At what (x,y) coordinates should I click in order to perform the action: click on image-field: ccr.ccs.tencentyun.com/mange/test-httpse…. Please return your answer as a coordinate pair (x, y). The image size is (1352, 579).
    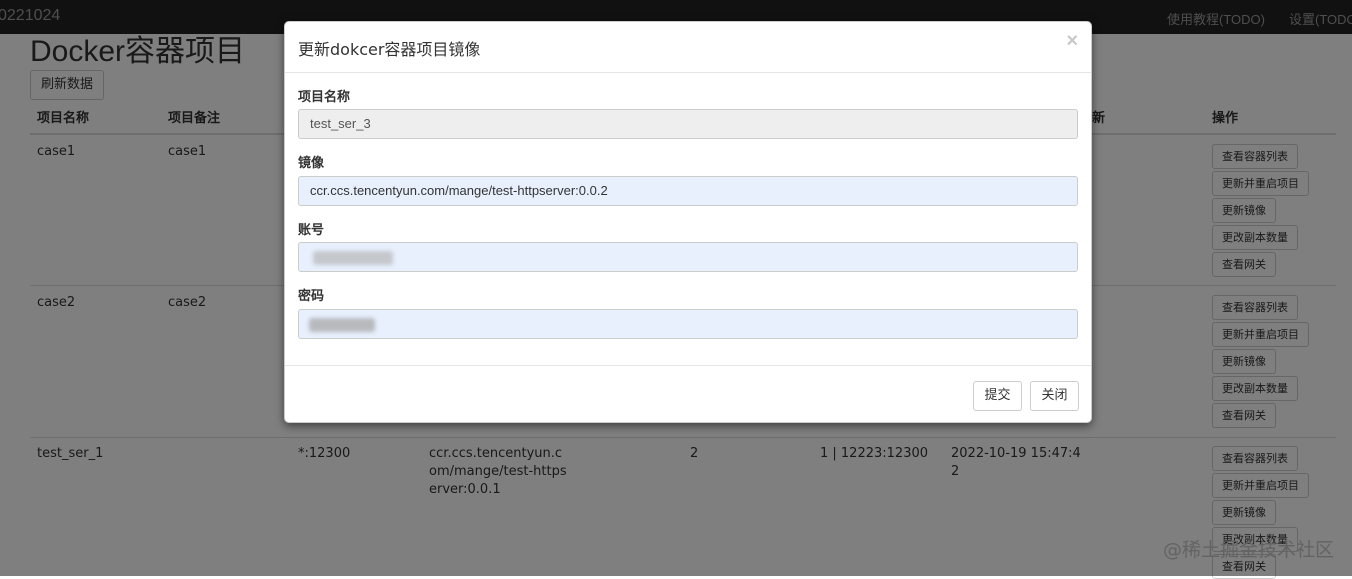
    Looking at the image, I should click on (688, 191).